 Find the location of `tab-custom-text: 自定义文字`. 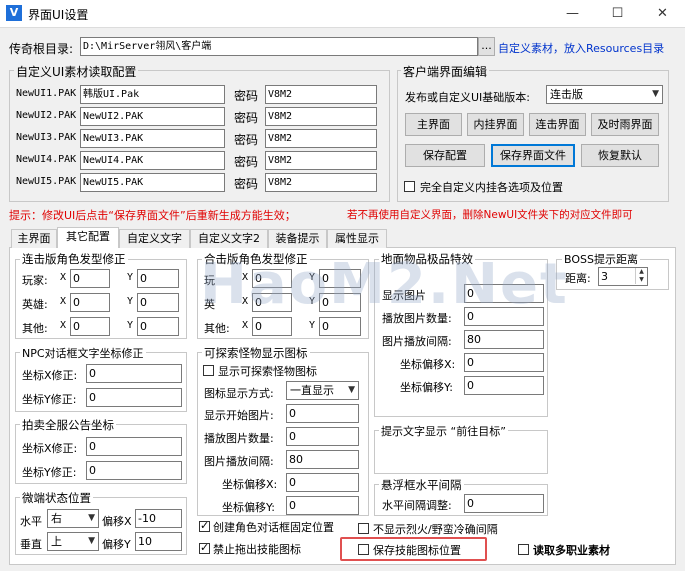

tab-custom-text: 自定义文字 is located at coordinates (154, 238).